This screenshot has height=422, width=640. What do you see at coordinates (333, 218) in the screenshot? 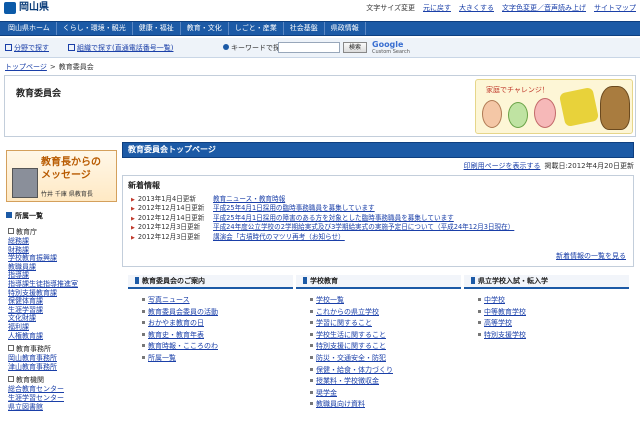
I see `news-link: 平成25年4月1日採用の障害のある方を対象とした臨時事務職員を募集しています` at bounding box center [333, 218].